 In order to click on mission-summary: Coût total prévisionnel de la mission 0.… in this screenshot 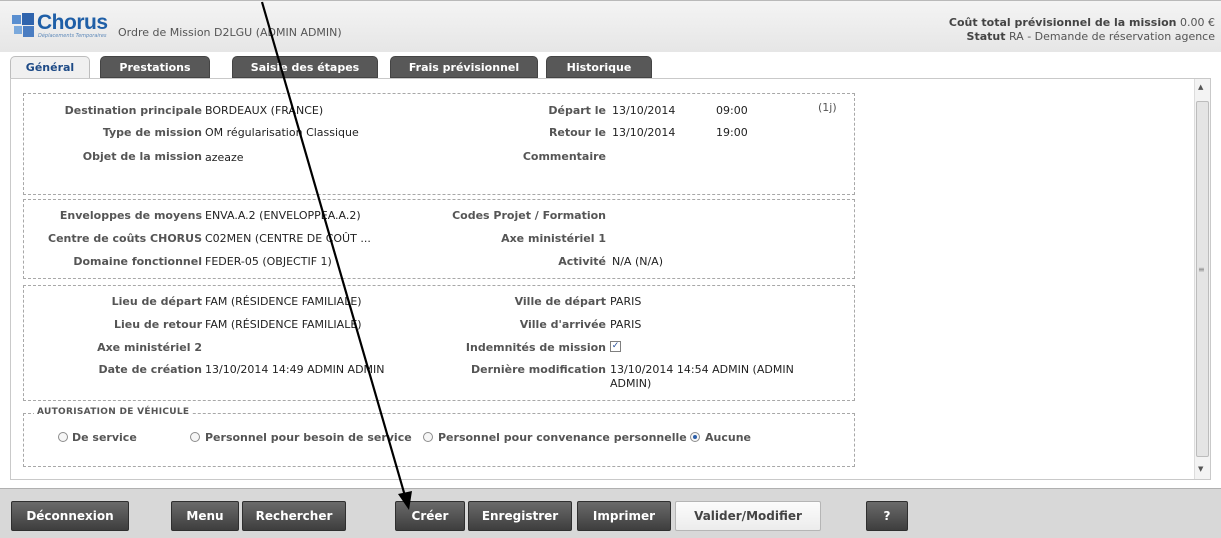, I will do `click(1082, 30)`.